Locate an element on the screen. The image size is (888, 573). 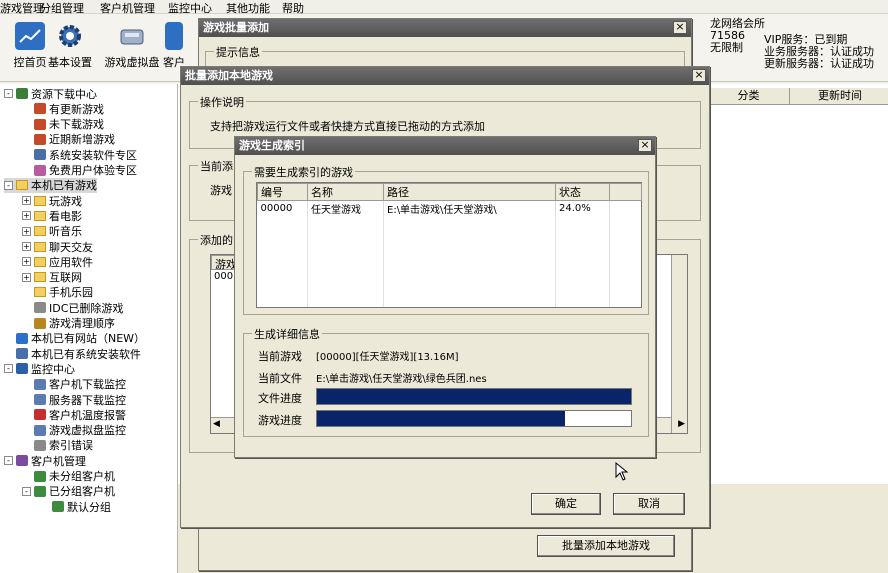
tree-item: 服务器下载监控 is located at coordinates (74, 399).